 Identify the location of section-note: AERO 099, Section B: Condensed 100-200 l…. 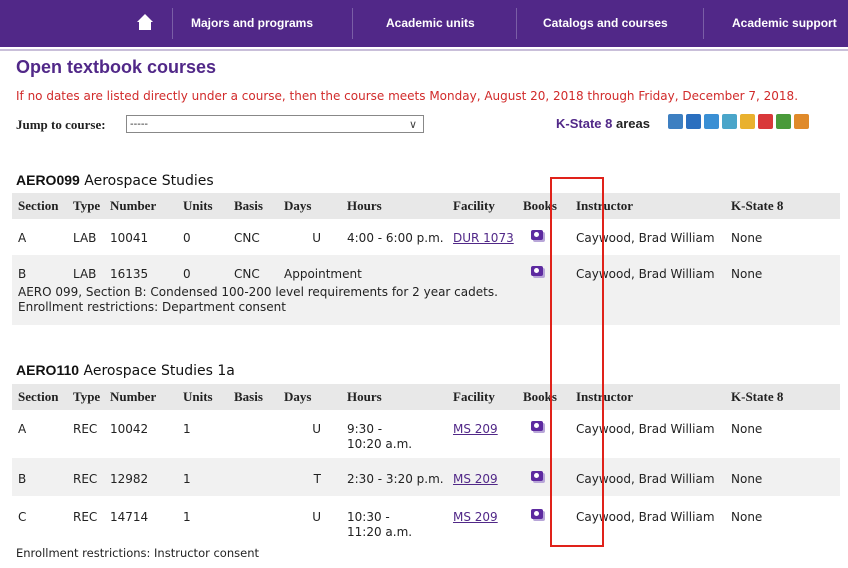
(258, 292).